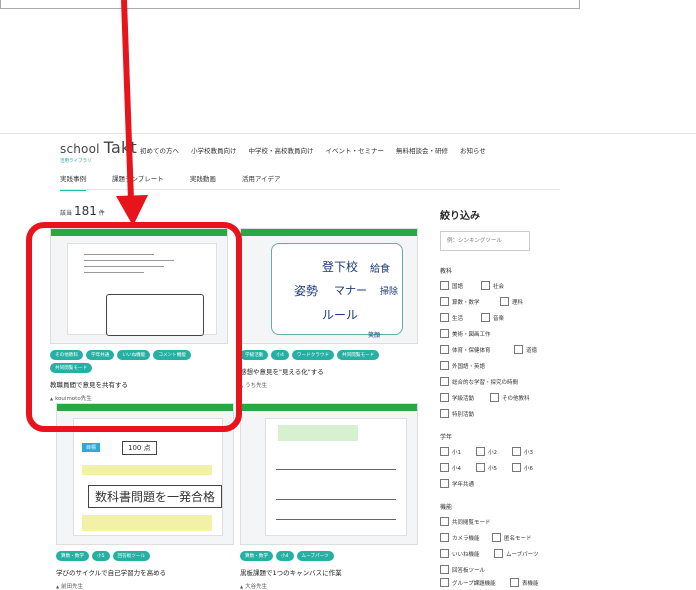 The image size is (696, 590). I want to click on filter-option: 外国語・英語, so click(462, 365).